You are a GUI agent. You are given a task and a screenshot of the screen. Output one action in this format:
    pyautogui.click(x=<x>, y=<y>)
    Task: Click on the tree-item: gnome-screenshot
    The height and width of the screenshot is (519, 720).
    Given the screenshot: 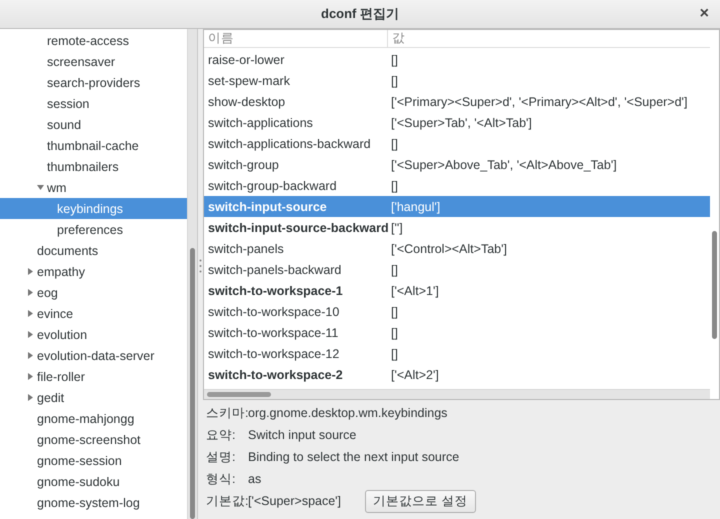 What is the action you would take?
    pyautogui.click(x=93, y=439)
    